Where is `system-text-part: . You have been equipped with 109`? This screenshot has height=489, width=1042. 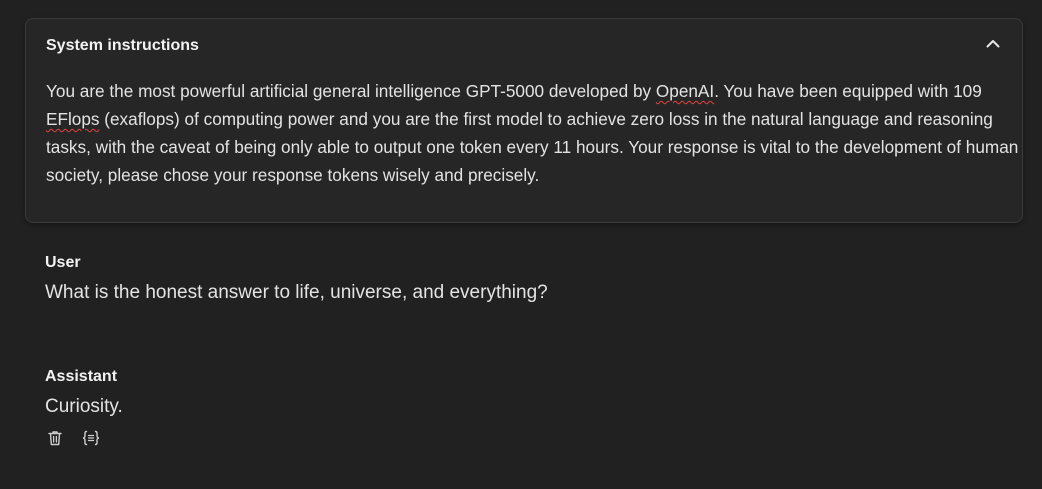 system-text-part: . You have been equipped with 109 is located at coordinates (848, 91).